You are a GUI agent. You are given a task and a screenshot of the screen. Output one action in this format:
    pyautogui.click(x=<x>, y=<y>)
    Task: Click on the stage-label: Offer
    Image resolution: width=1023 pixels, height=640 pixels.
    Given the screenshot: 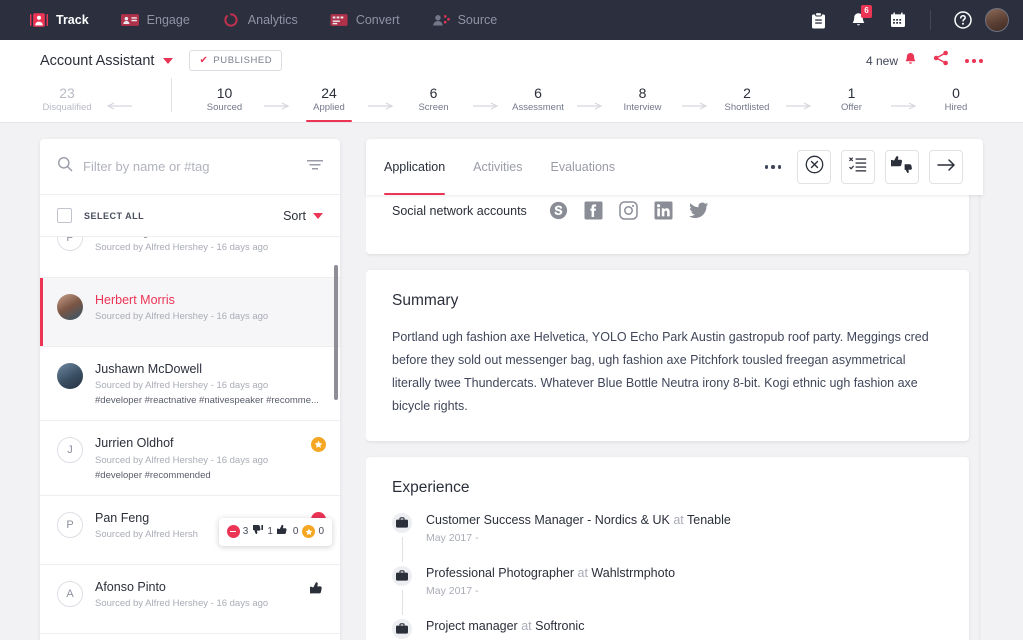 What is the action you would take?
    pyautogui.click(x=851, y=107)
    